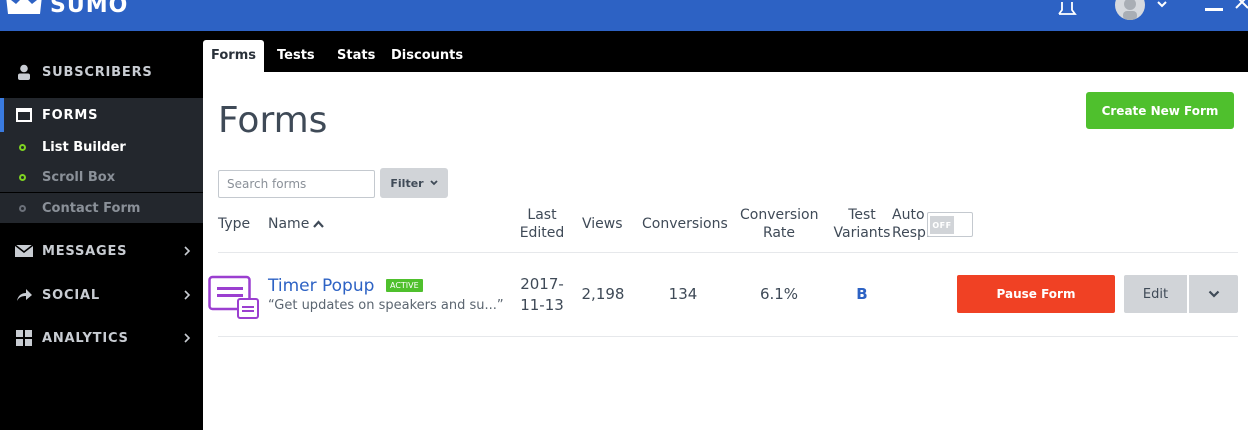  Describe the element at coordinates (296, 184) in the screenshot. I see `search-input` at that location.